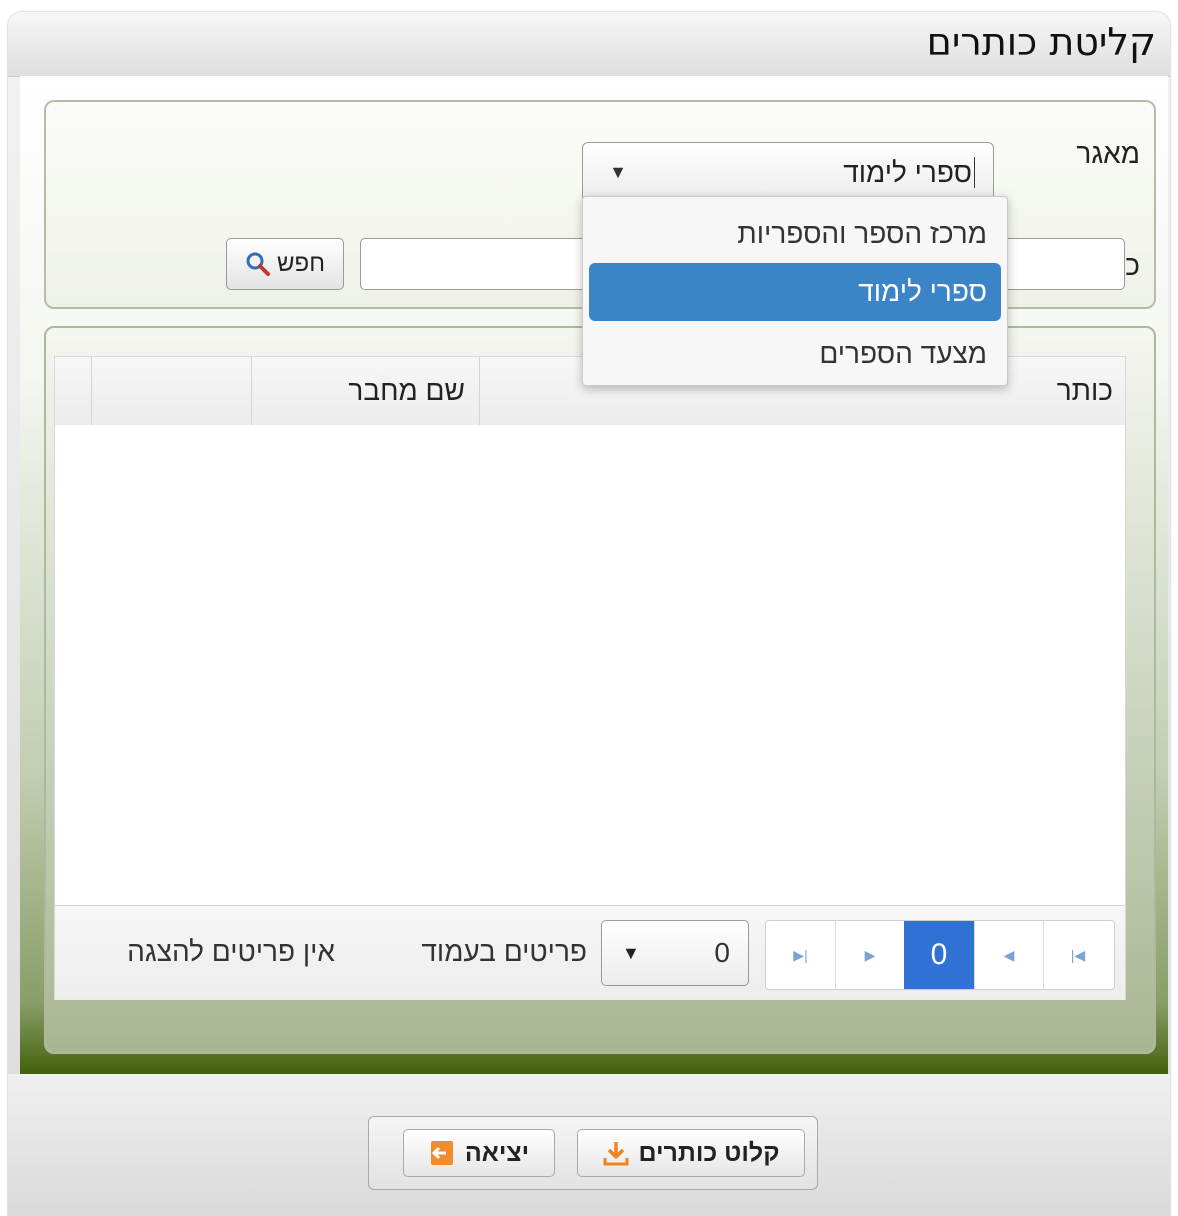 The height and width of the screenshot is (1216, 1178). What do you see at coordinates (1085, 391) in the screenshot?
I see `column-header-title: כותר` at bounding box center [1085, 391].